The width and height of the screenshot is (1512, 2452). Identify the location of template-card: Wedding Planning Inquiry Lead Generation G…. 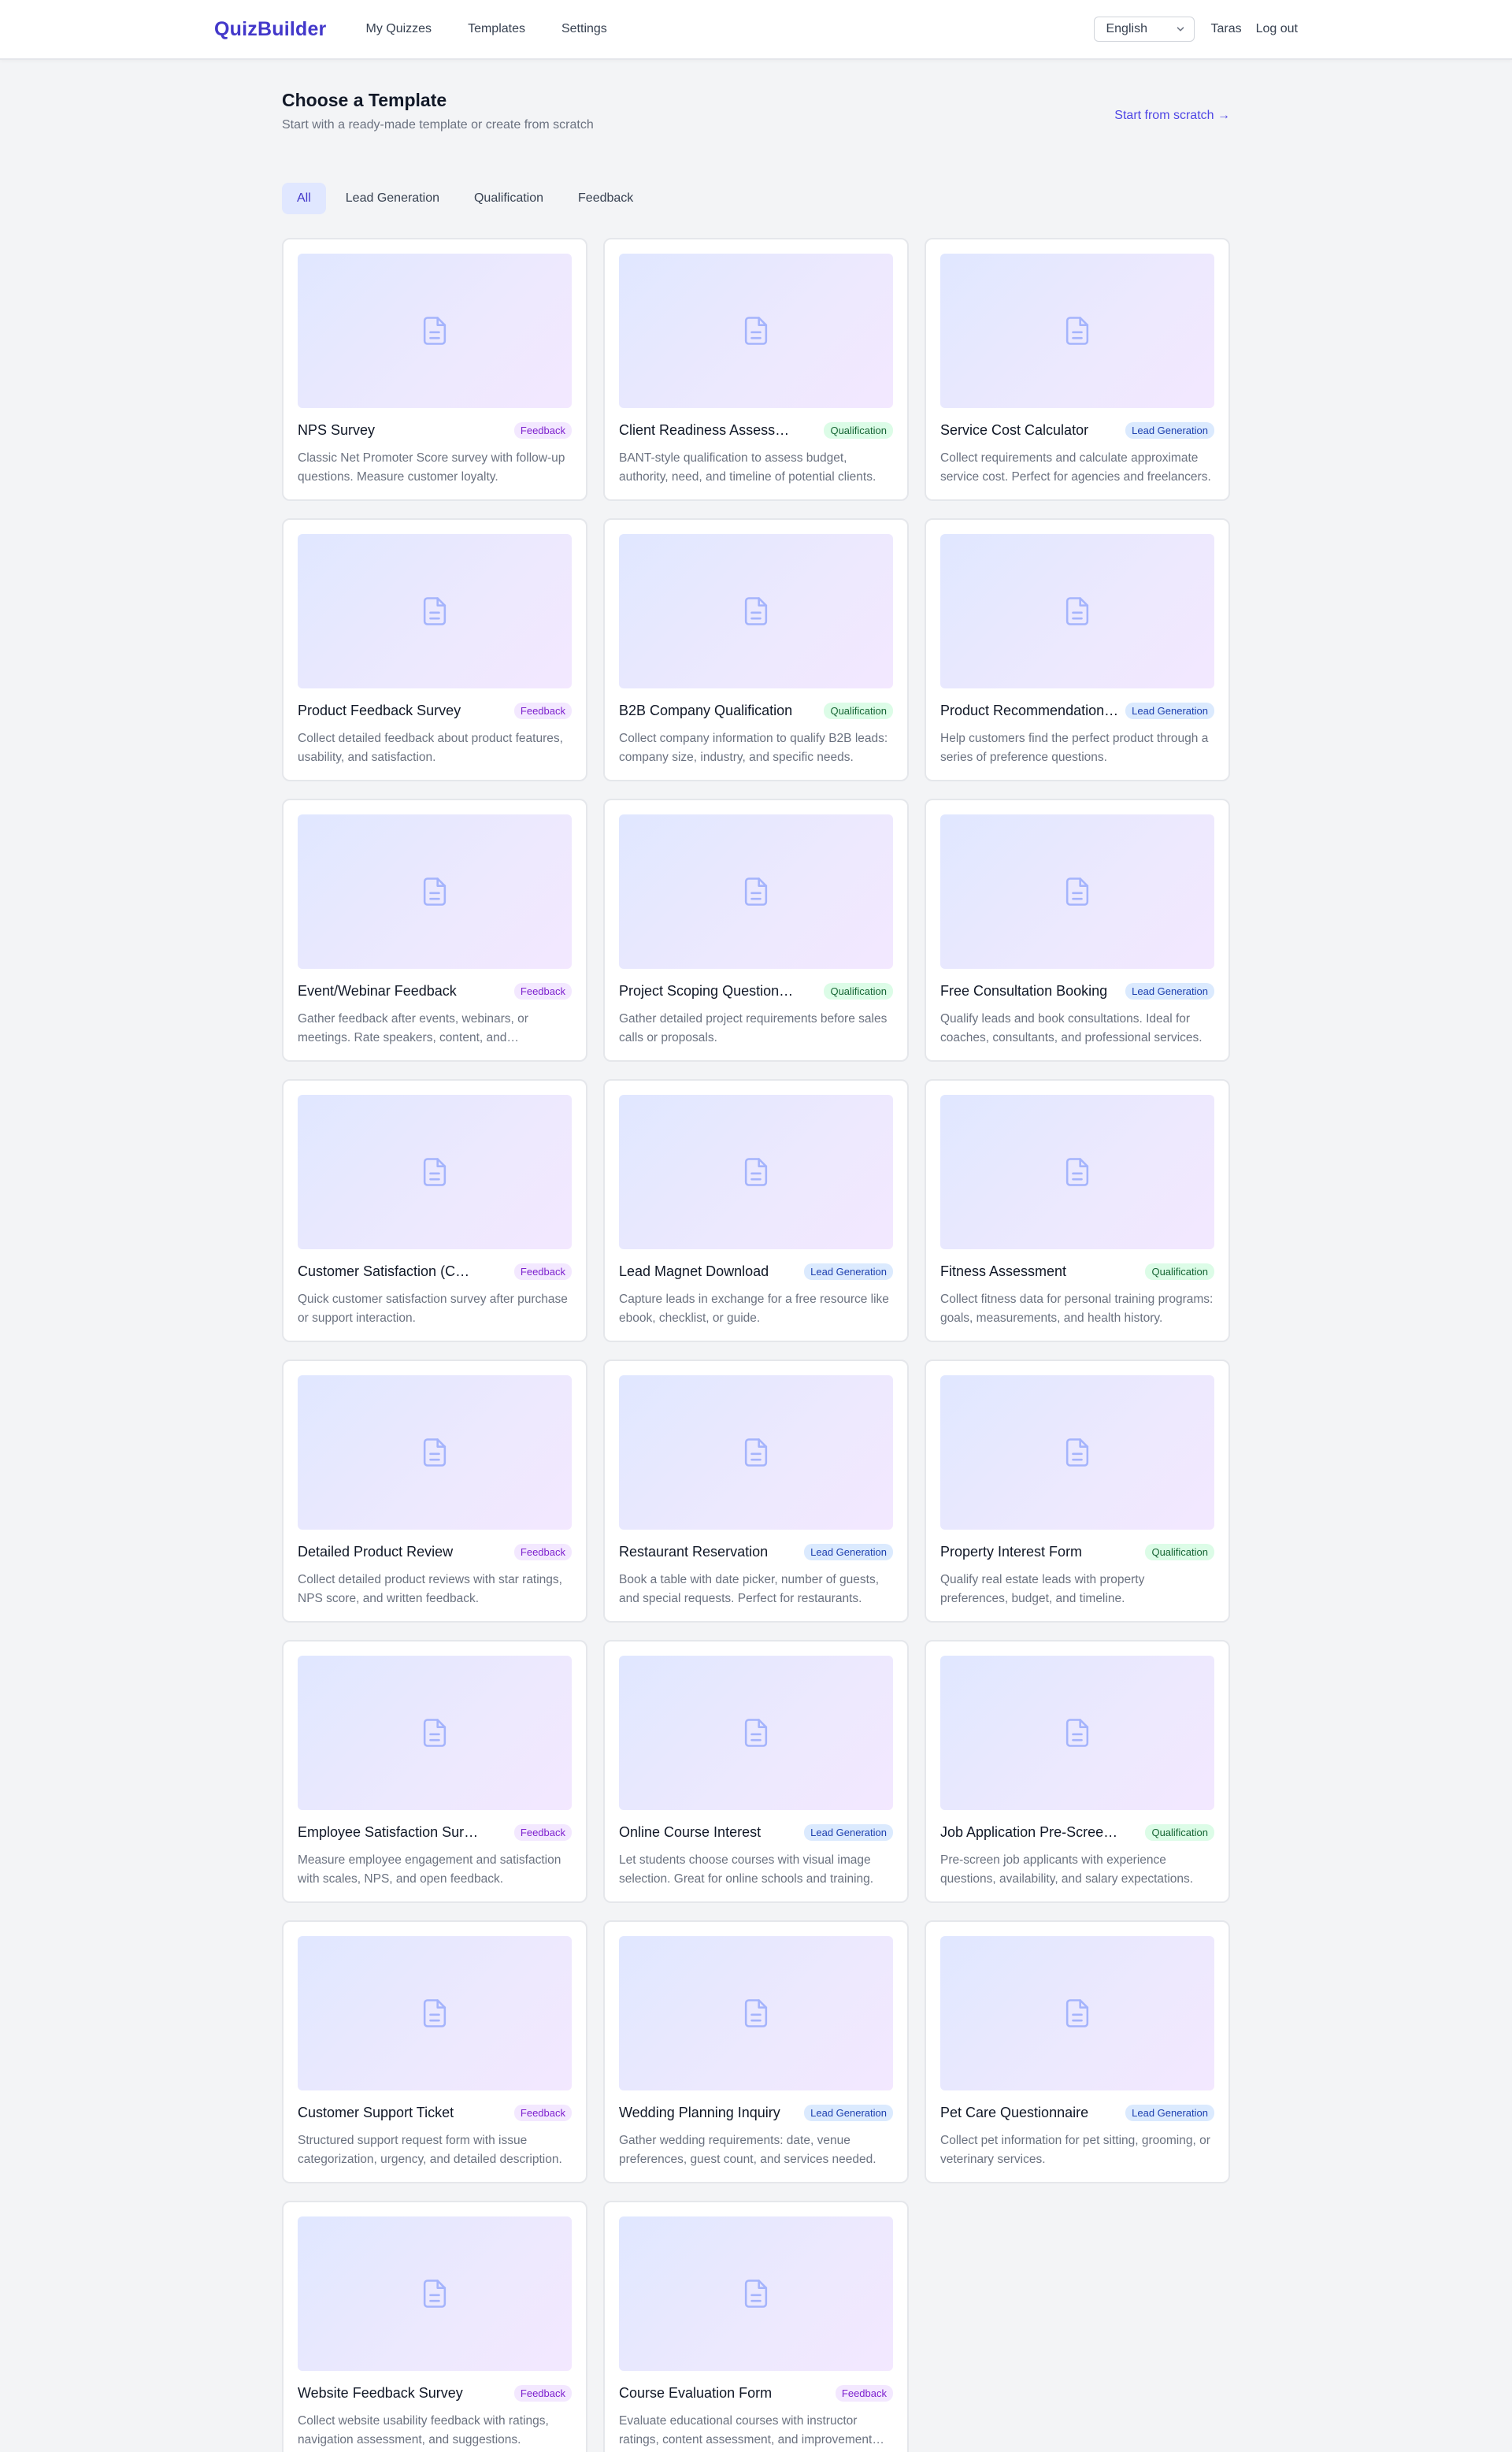
(756, 2051).